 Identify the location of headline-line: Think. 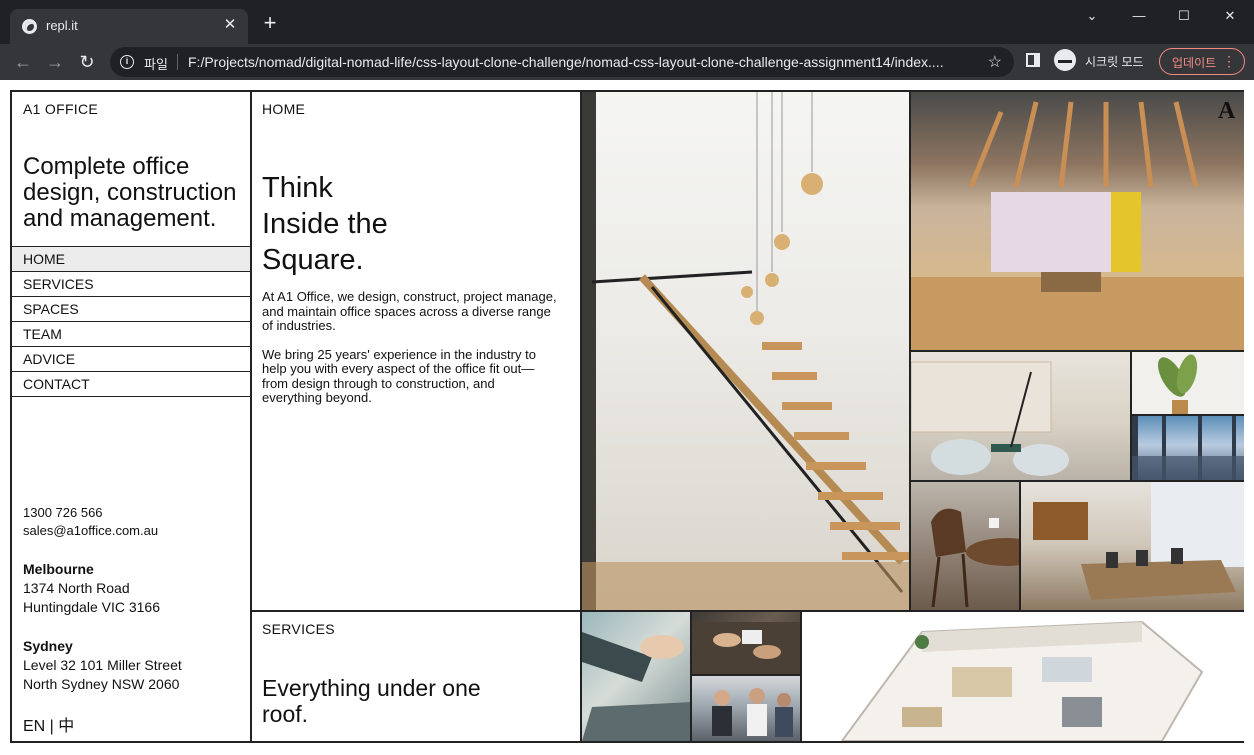
(297, 188).